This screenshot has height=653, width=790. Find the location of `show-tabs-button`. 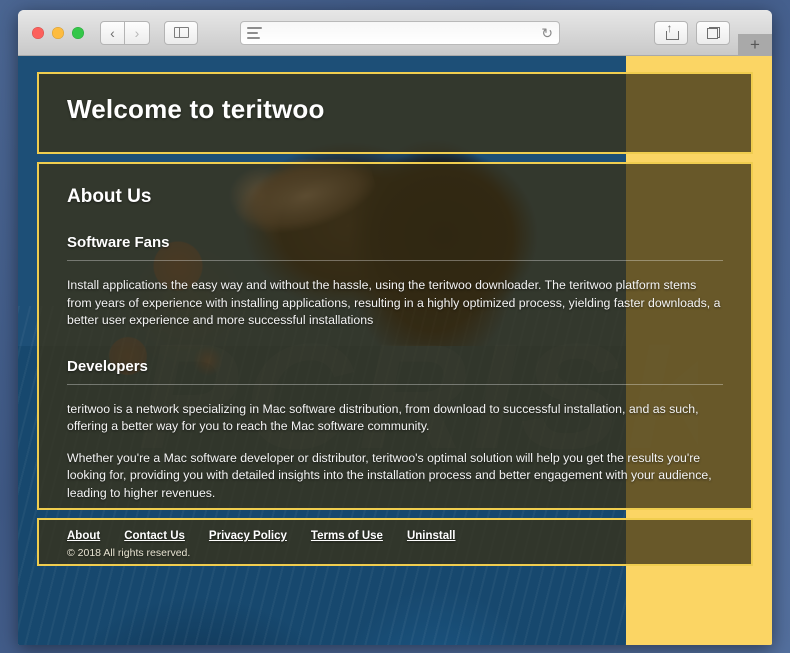

show-tabs-button is located at coordinates (713, 33).